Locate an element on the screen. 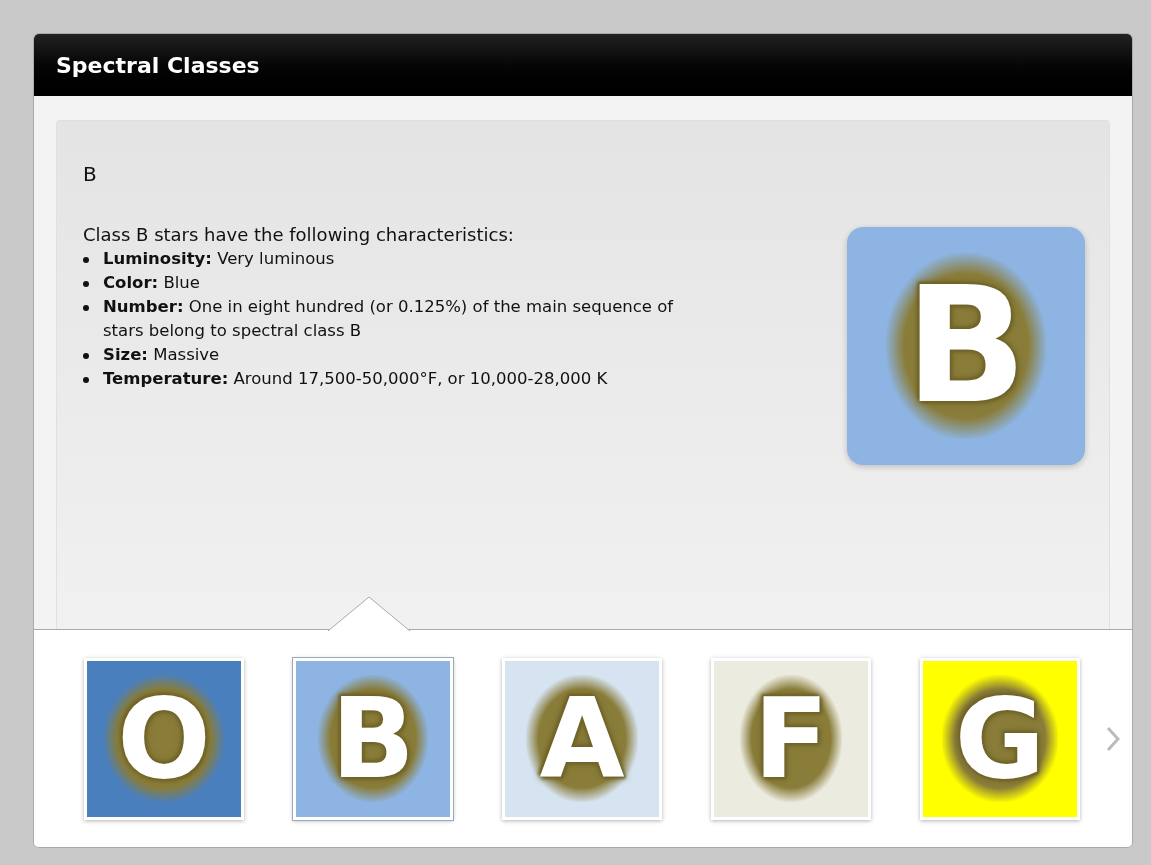 Image resolution: width=1151 pixels, height=865 pixels. next-chevron-icon is located at coordinates (1113, 739).